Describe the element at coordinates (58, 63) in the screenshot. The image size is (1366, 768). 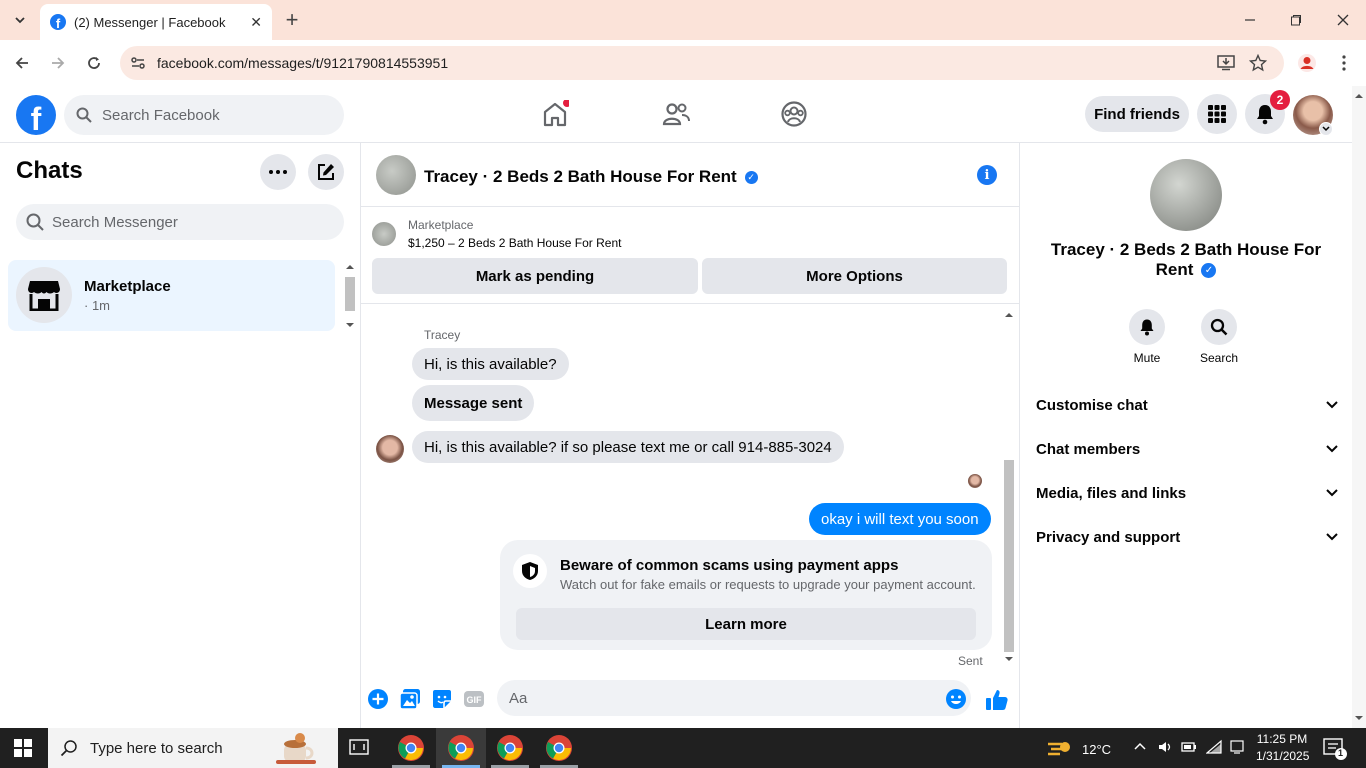
I see `forward-icon` at that location.